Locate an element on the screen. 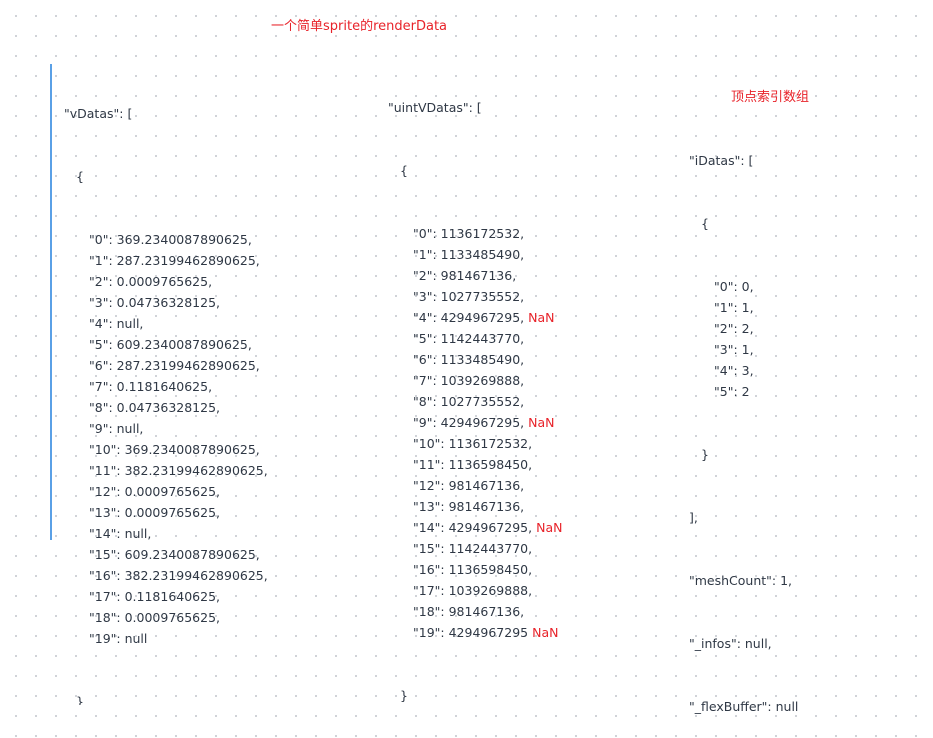 The height and width of the screenshot is (738, 933). uintvdatas-entry-text: "9": 4294967295, is located at coordinates (469, 422).